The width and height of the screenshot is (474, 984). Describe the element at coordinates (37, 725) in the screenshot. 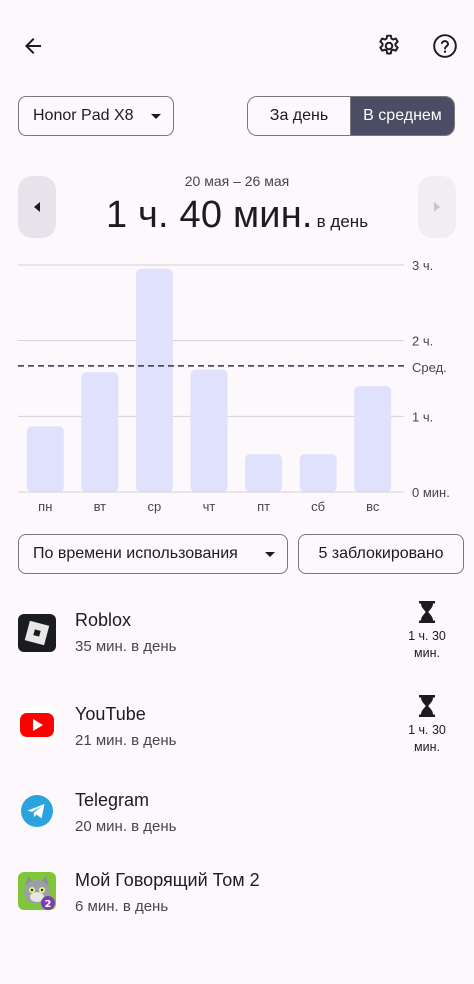

I see `youtube-icon` at that location.